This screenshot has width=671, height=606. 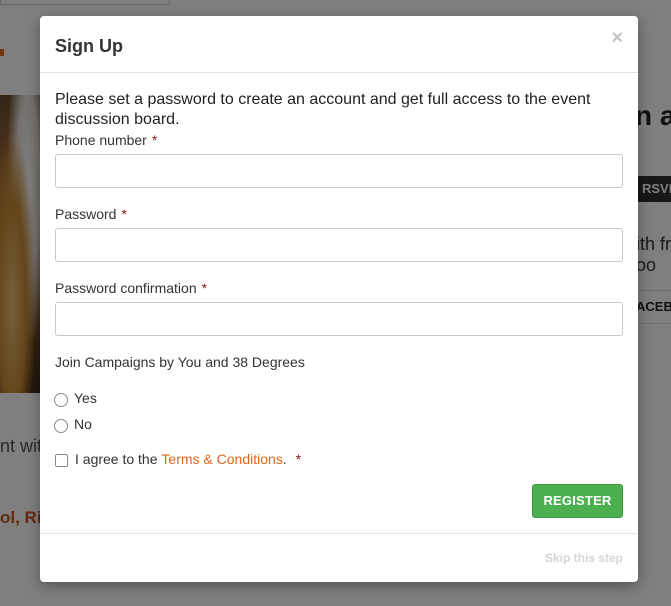 I want to click on password-confirmation-label: Password confirmation *, so click(x=131, y=288).